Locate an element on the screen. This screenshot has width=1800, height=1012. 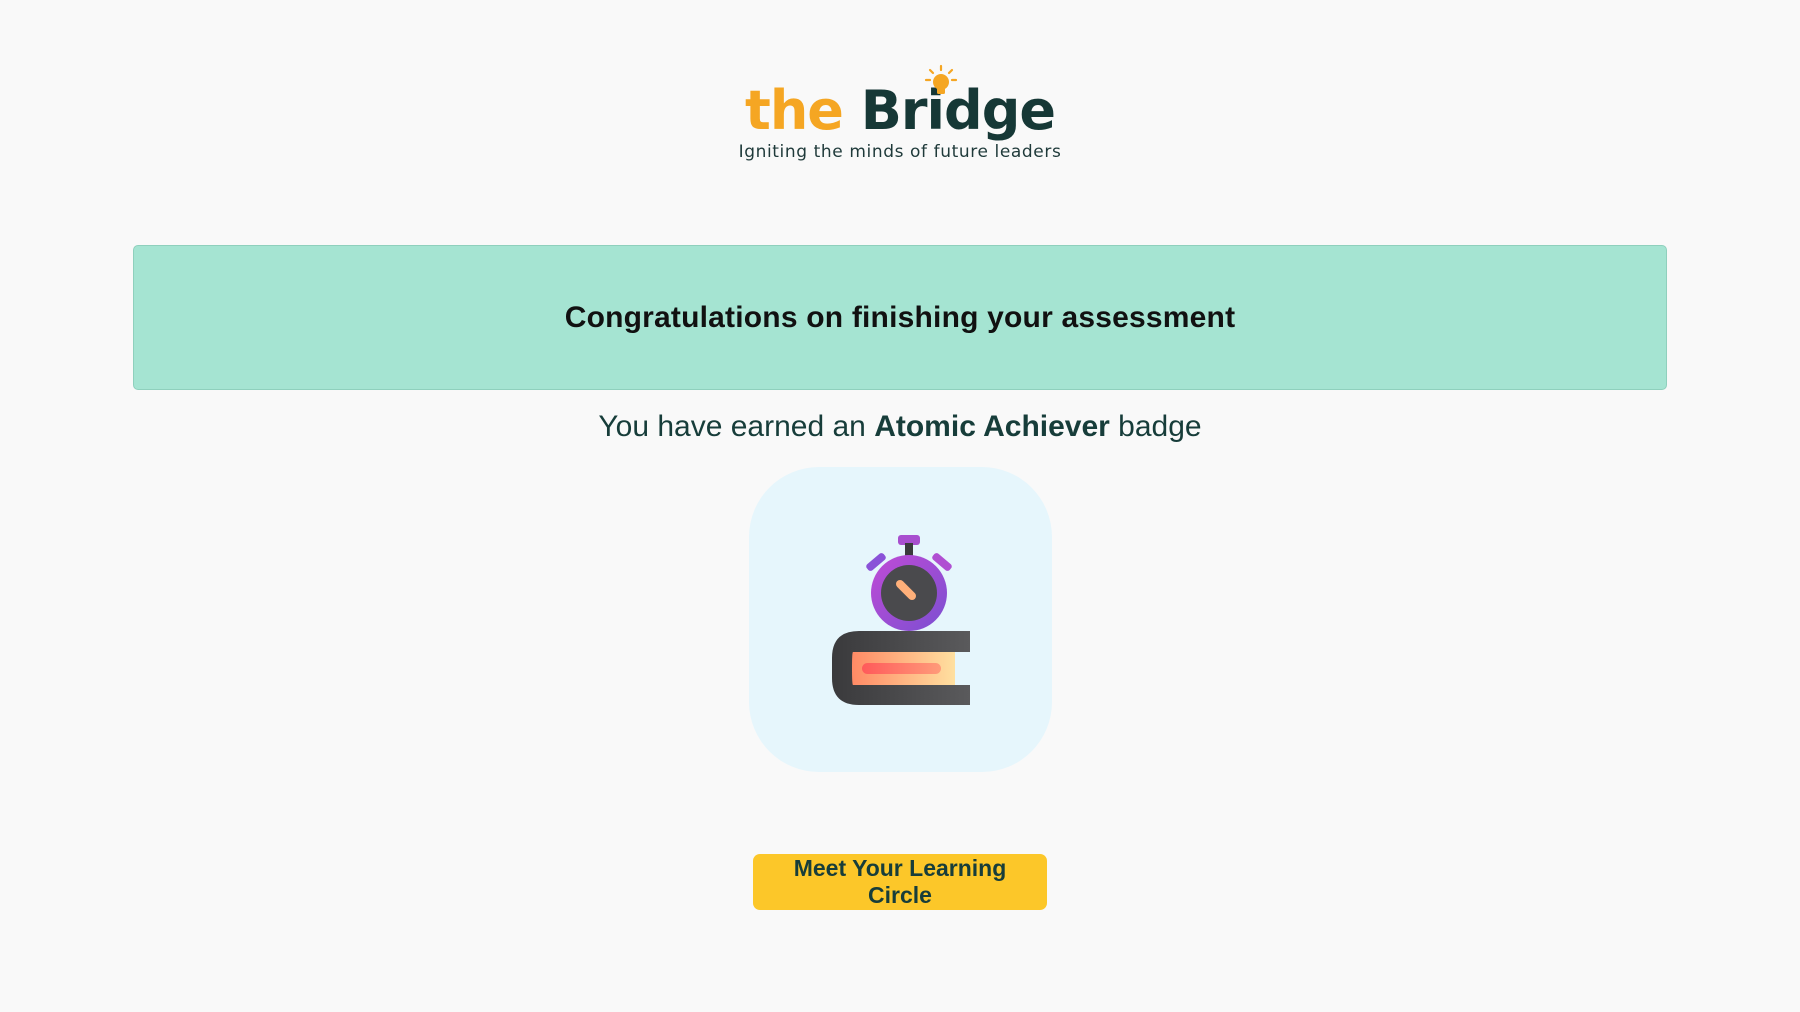
logo-wordmark: the Bridge is located at coordinates (900, 102).